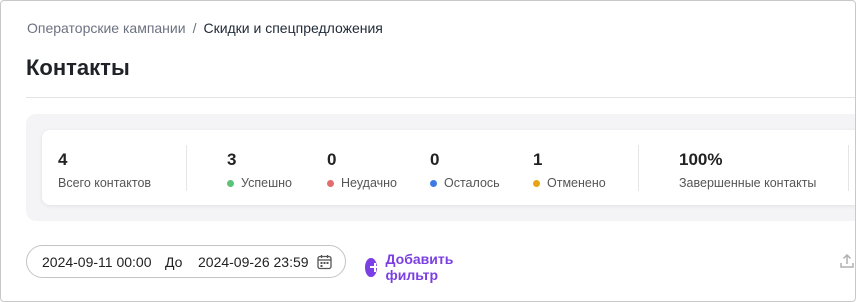 The width and height of the screenshot is (856, 302). Describe the element at coordinates (63, 159) in the screenshot. I see `stat-total-value: 4` at that location.